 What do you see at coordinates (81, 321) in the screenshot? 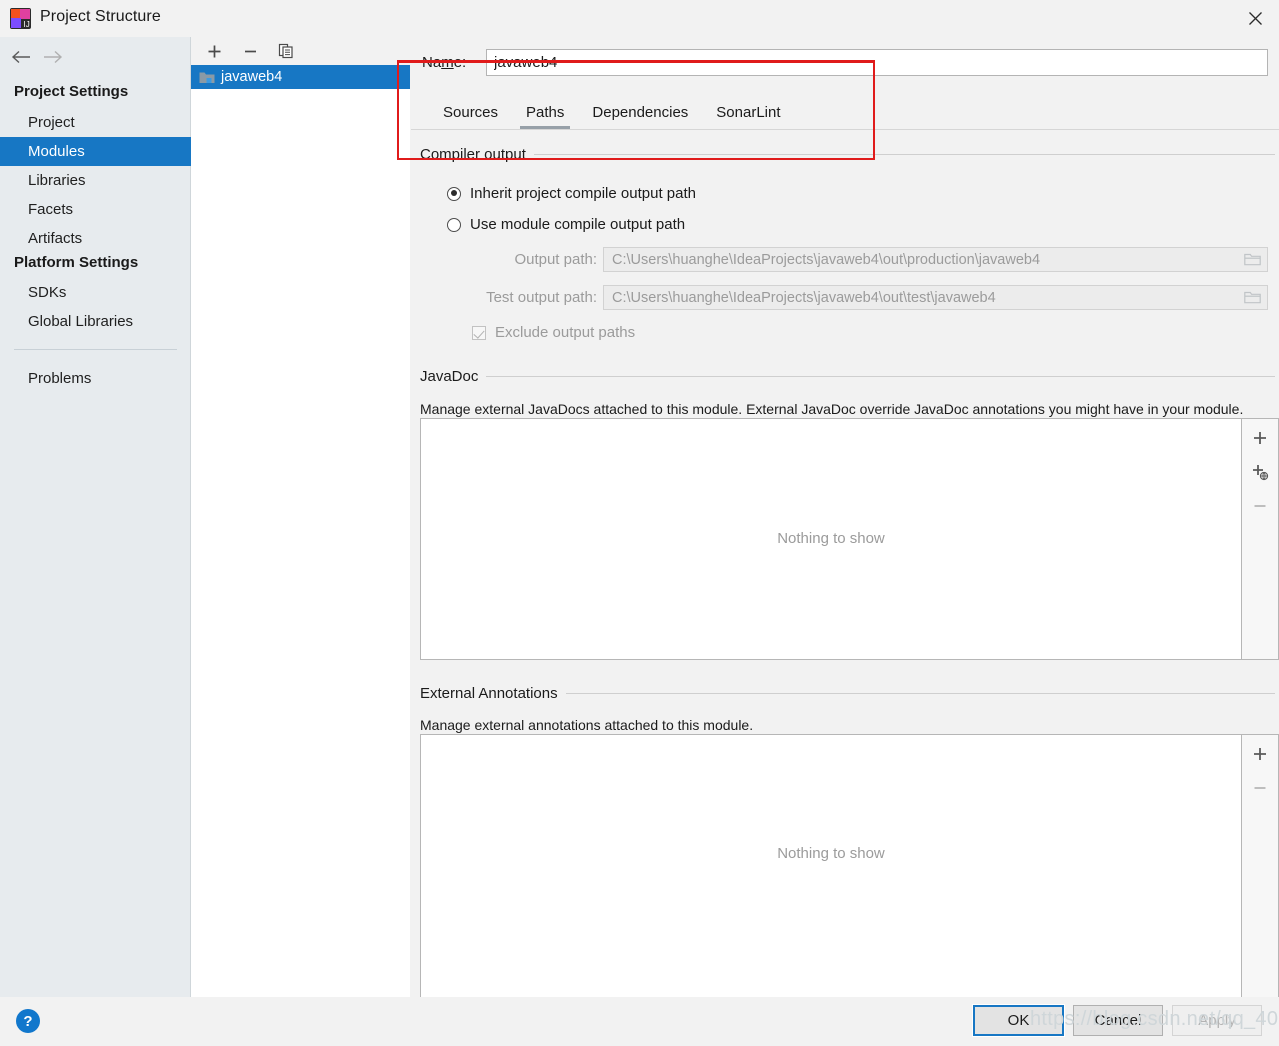
I see `sidebar-item-label: Global Libraries` at bounding box center [81, 321].